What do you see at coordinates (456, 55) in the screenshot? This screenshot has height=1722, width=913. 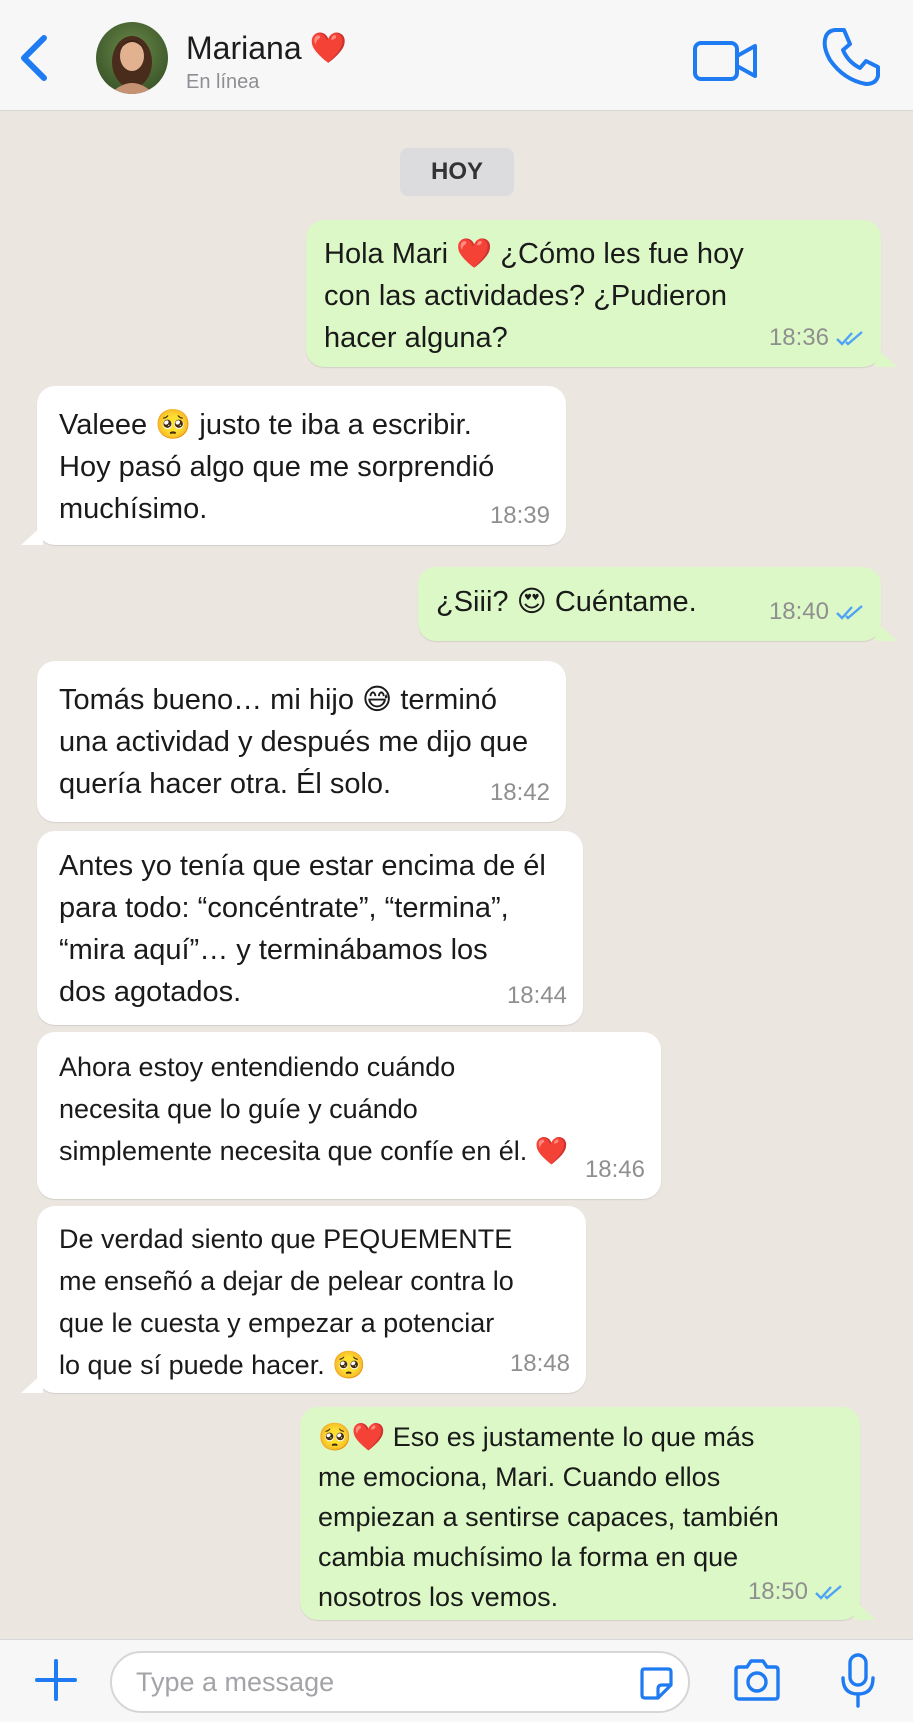 I see `chat-header: Mariana ❤️ En línea` at bounding box center [456, 55].